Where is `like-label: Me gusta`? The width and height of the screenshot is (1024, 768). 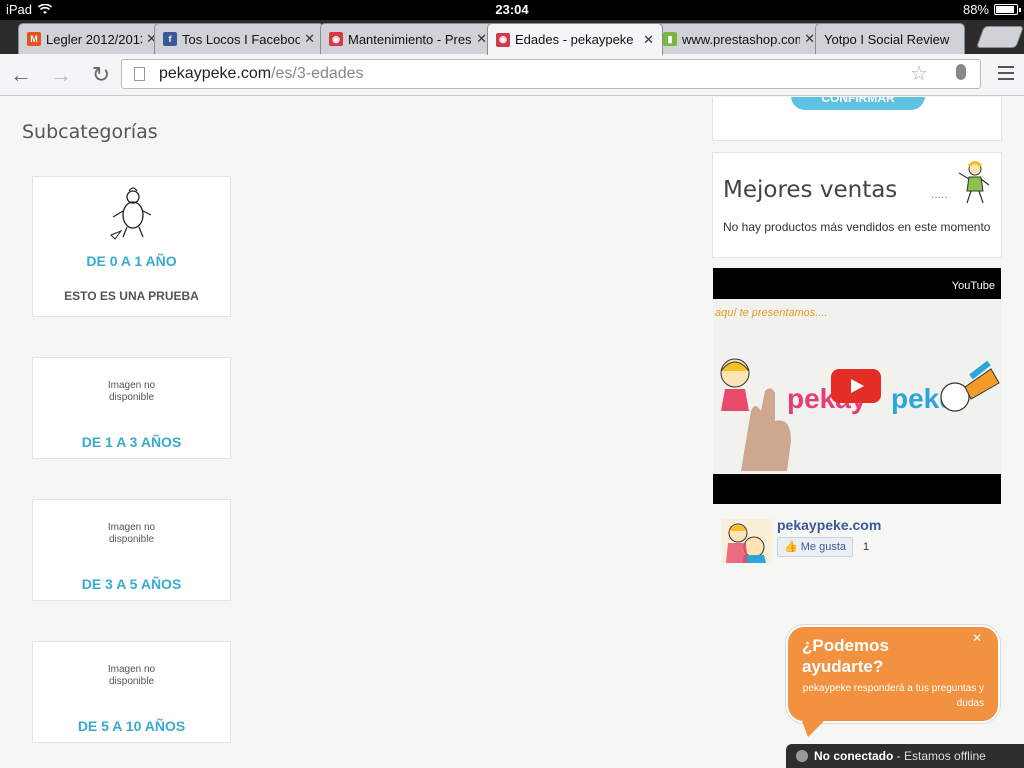 like-label: Me gusta is located at coordinates (823, 547).